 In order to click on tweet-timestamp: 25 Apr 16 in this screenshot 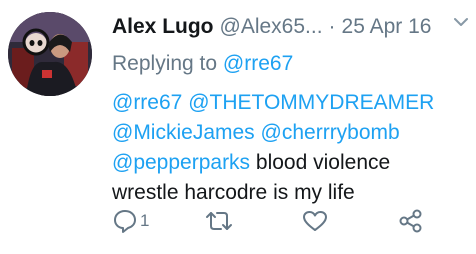, I will do `click(387, 27)`.